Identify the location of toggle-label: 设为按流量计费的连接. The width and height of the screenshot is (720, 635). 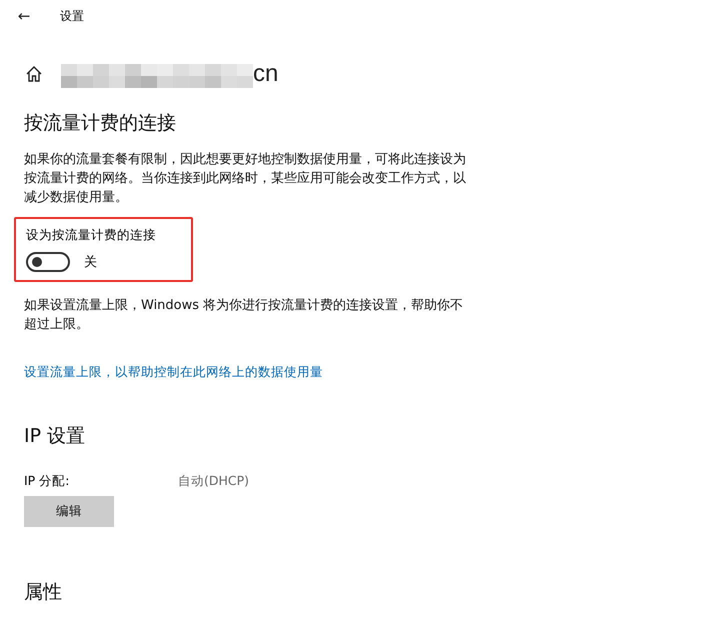
(91, 235).